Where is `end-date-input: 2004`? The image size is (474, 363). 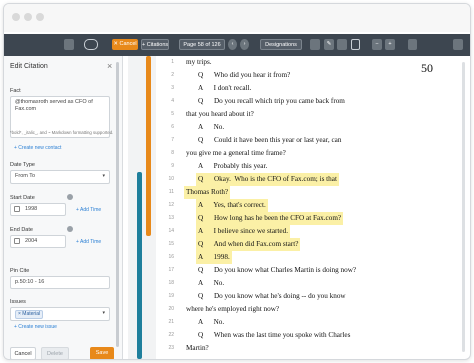 end-date-input: 2004 is located at coordinates (38, 241).